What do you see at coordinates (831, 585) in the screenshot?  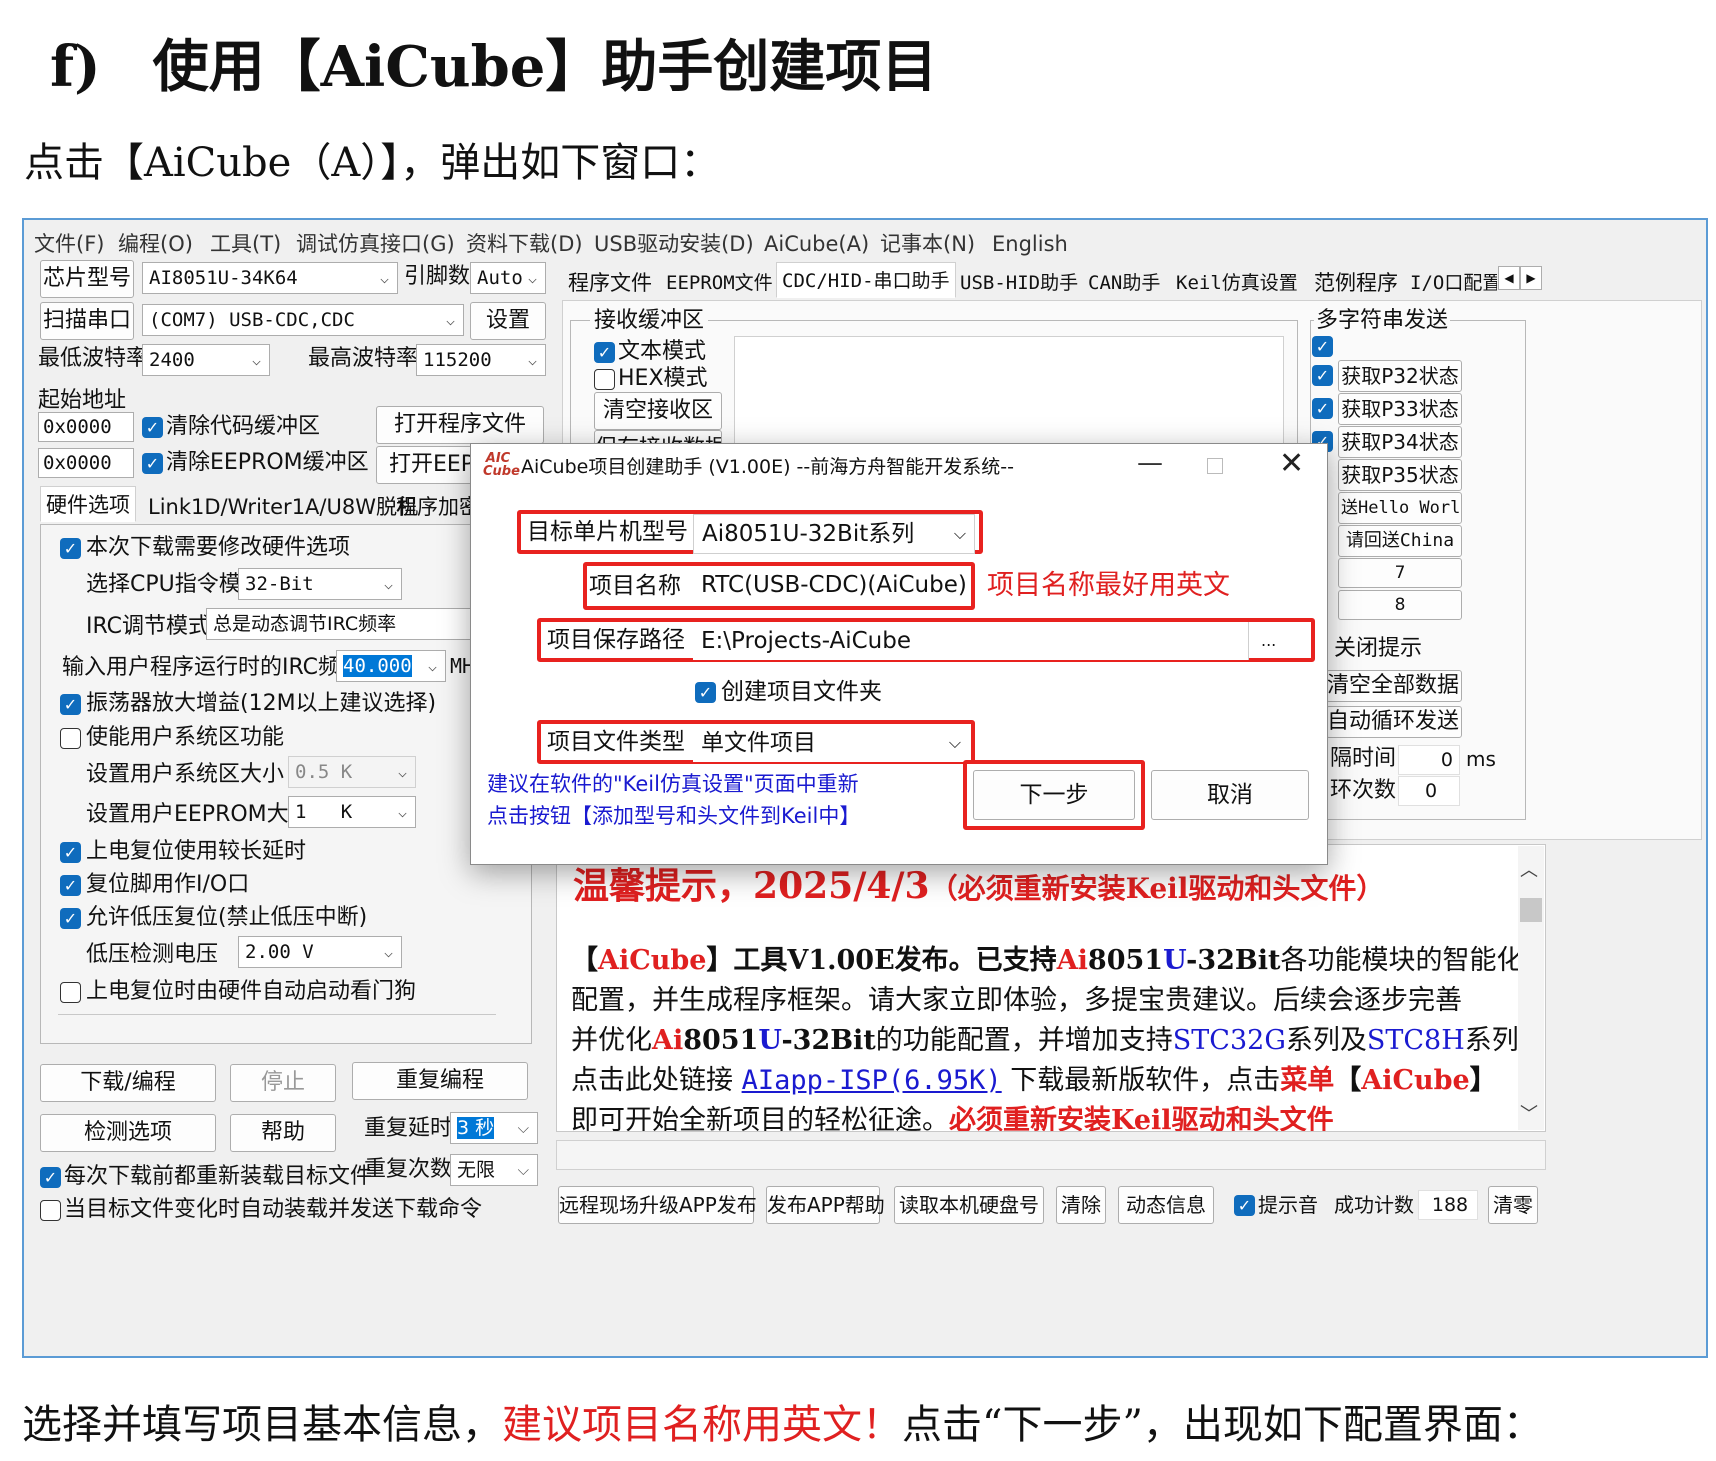 I see `project-name-input: RTC(USB-CDC)(AiCube)` at bounding box center [831, 585].